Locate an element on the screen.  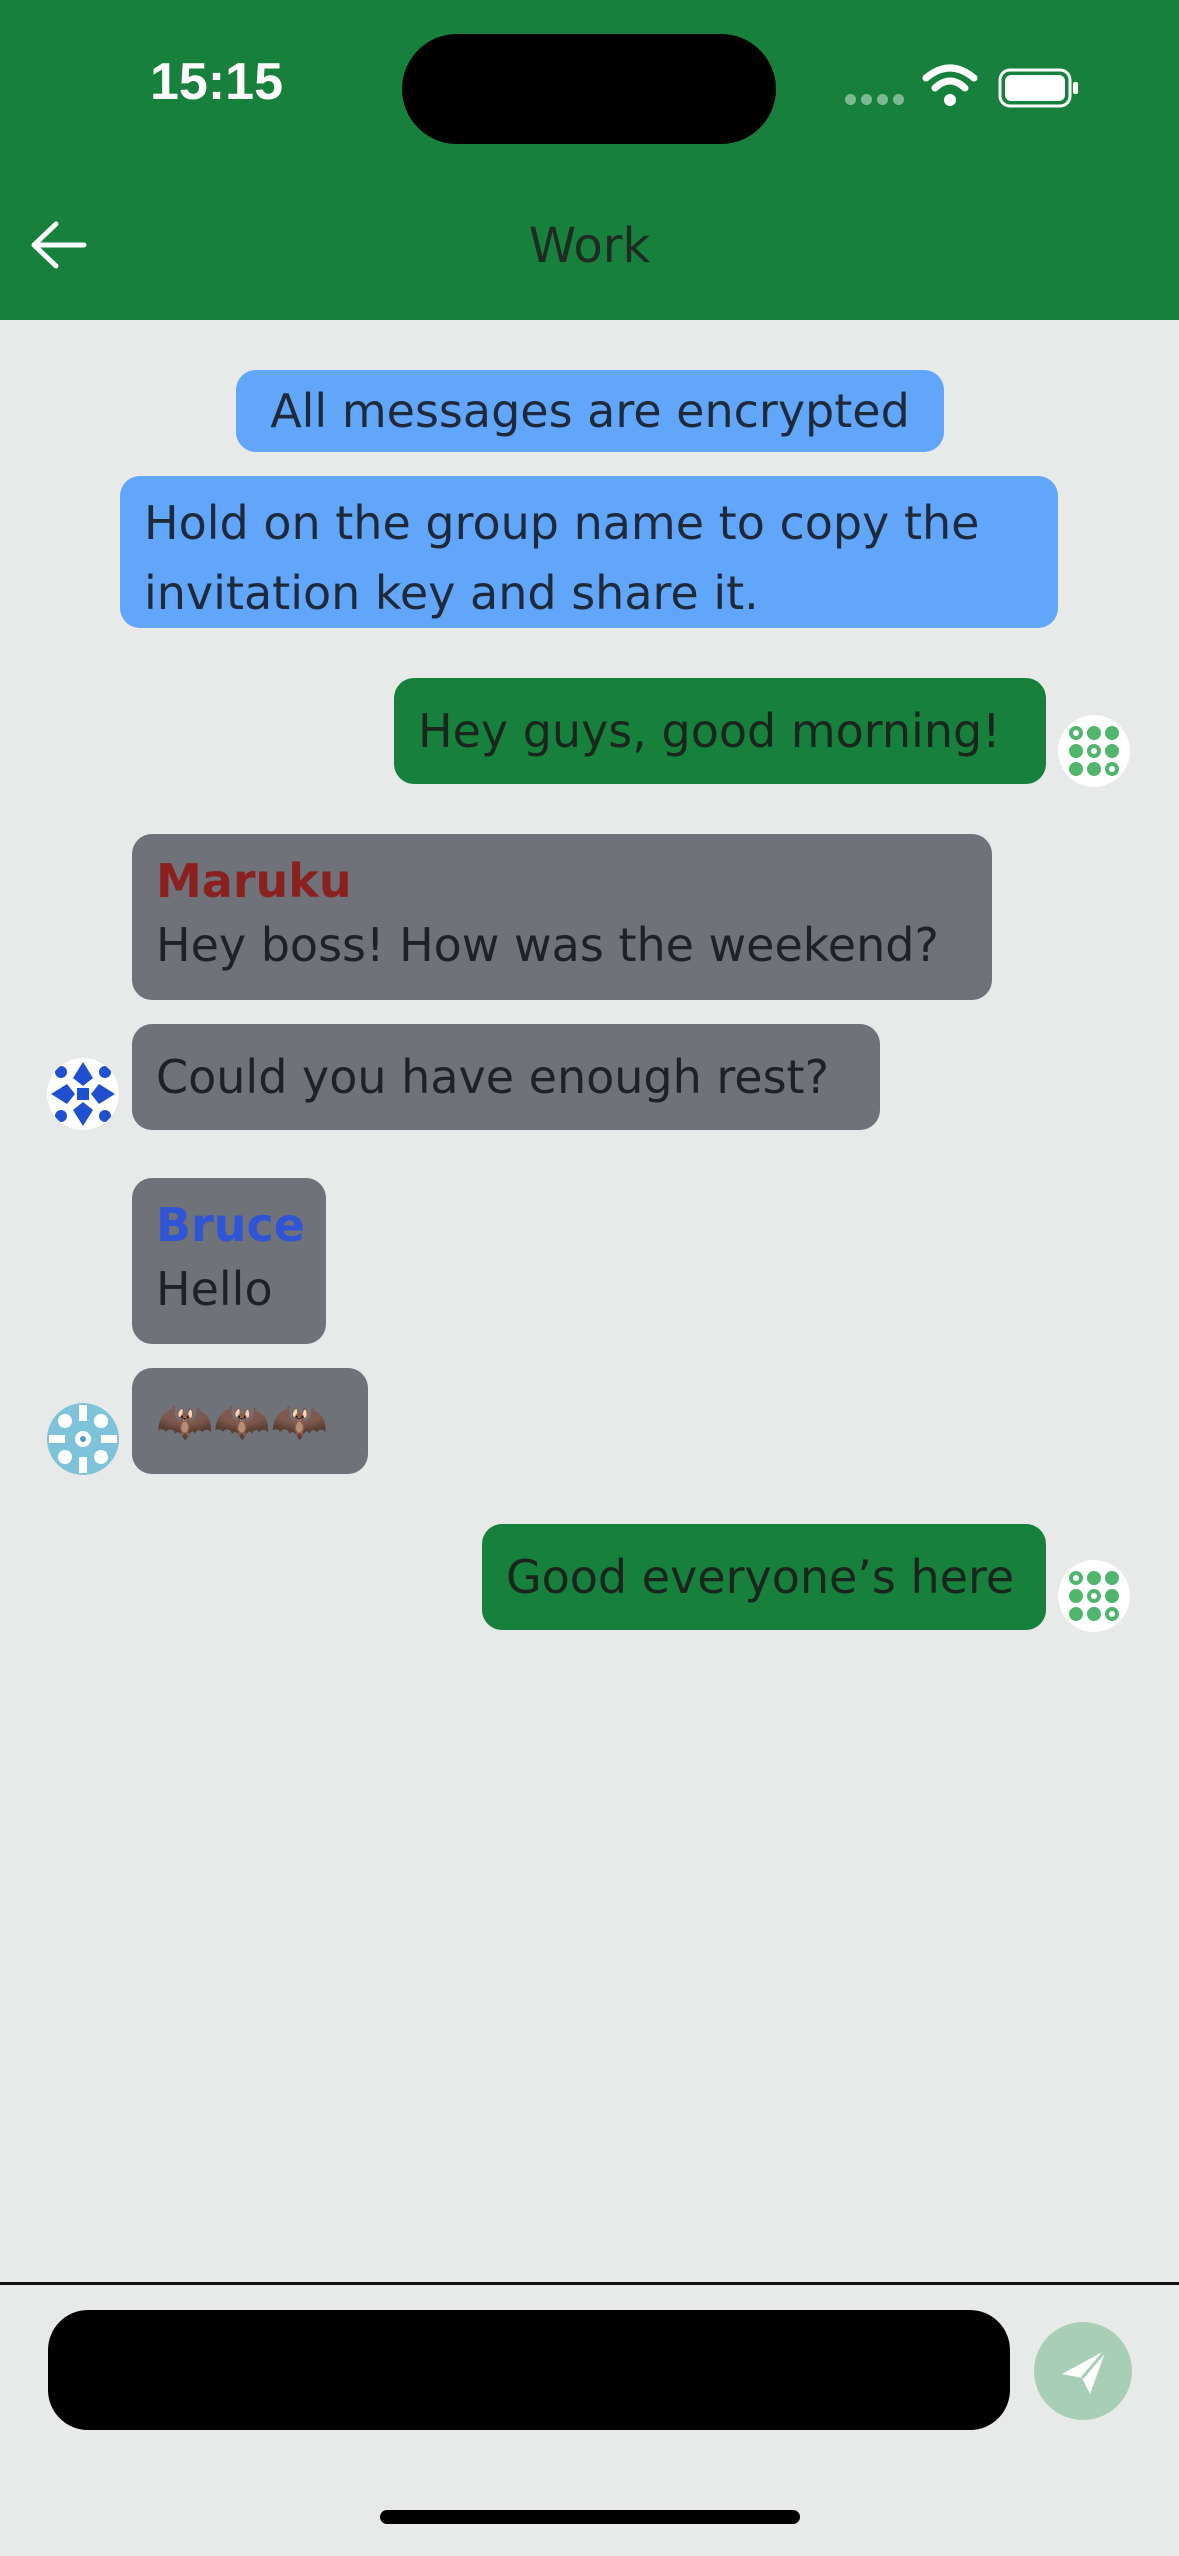
my-message: Hey guys, good morning! is located at coordinates (720, 731).